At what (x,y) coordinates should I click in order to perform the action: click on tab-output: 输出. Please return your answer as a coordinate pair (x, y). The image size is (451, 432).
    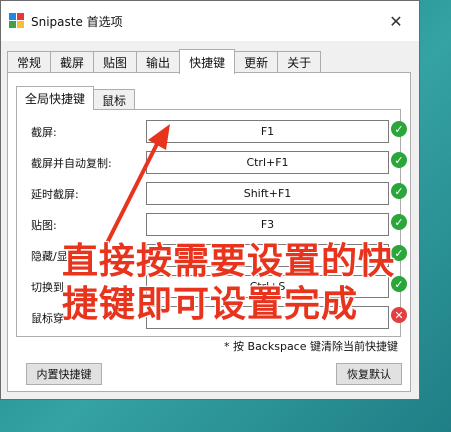
    Looking at the image, I should click on (158, 62).